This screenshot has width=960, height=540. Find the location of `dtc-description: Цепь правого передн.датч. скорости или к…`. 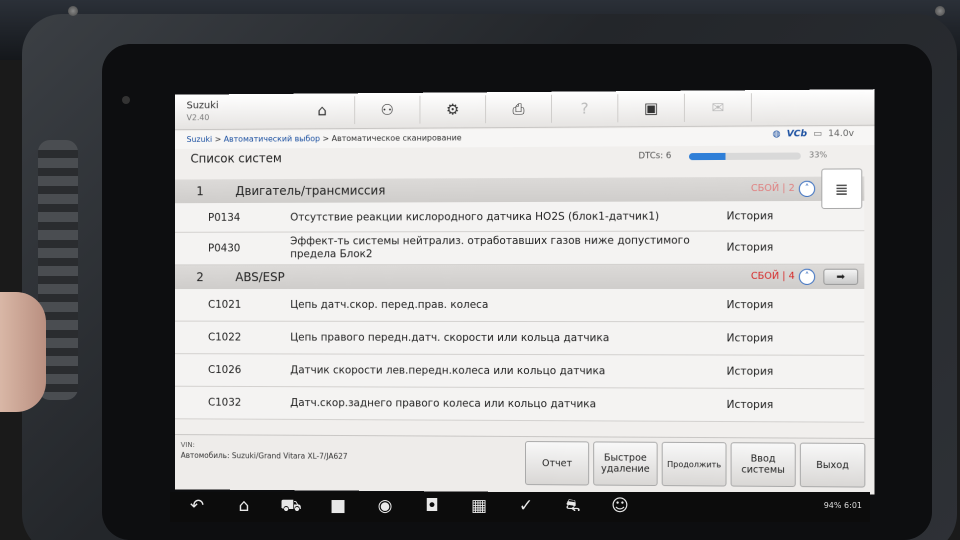

dtc-description: Цепь правого передн.датч. скорости или к… is located at coordinates (450, 338).